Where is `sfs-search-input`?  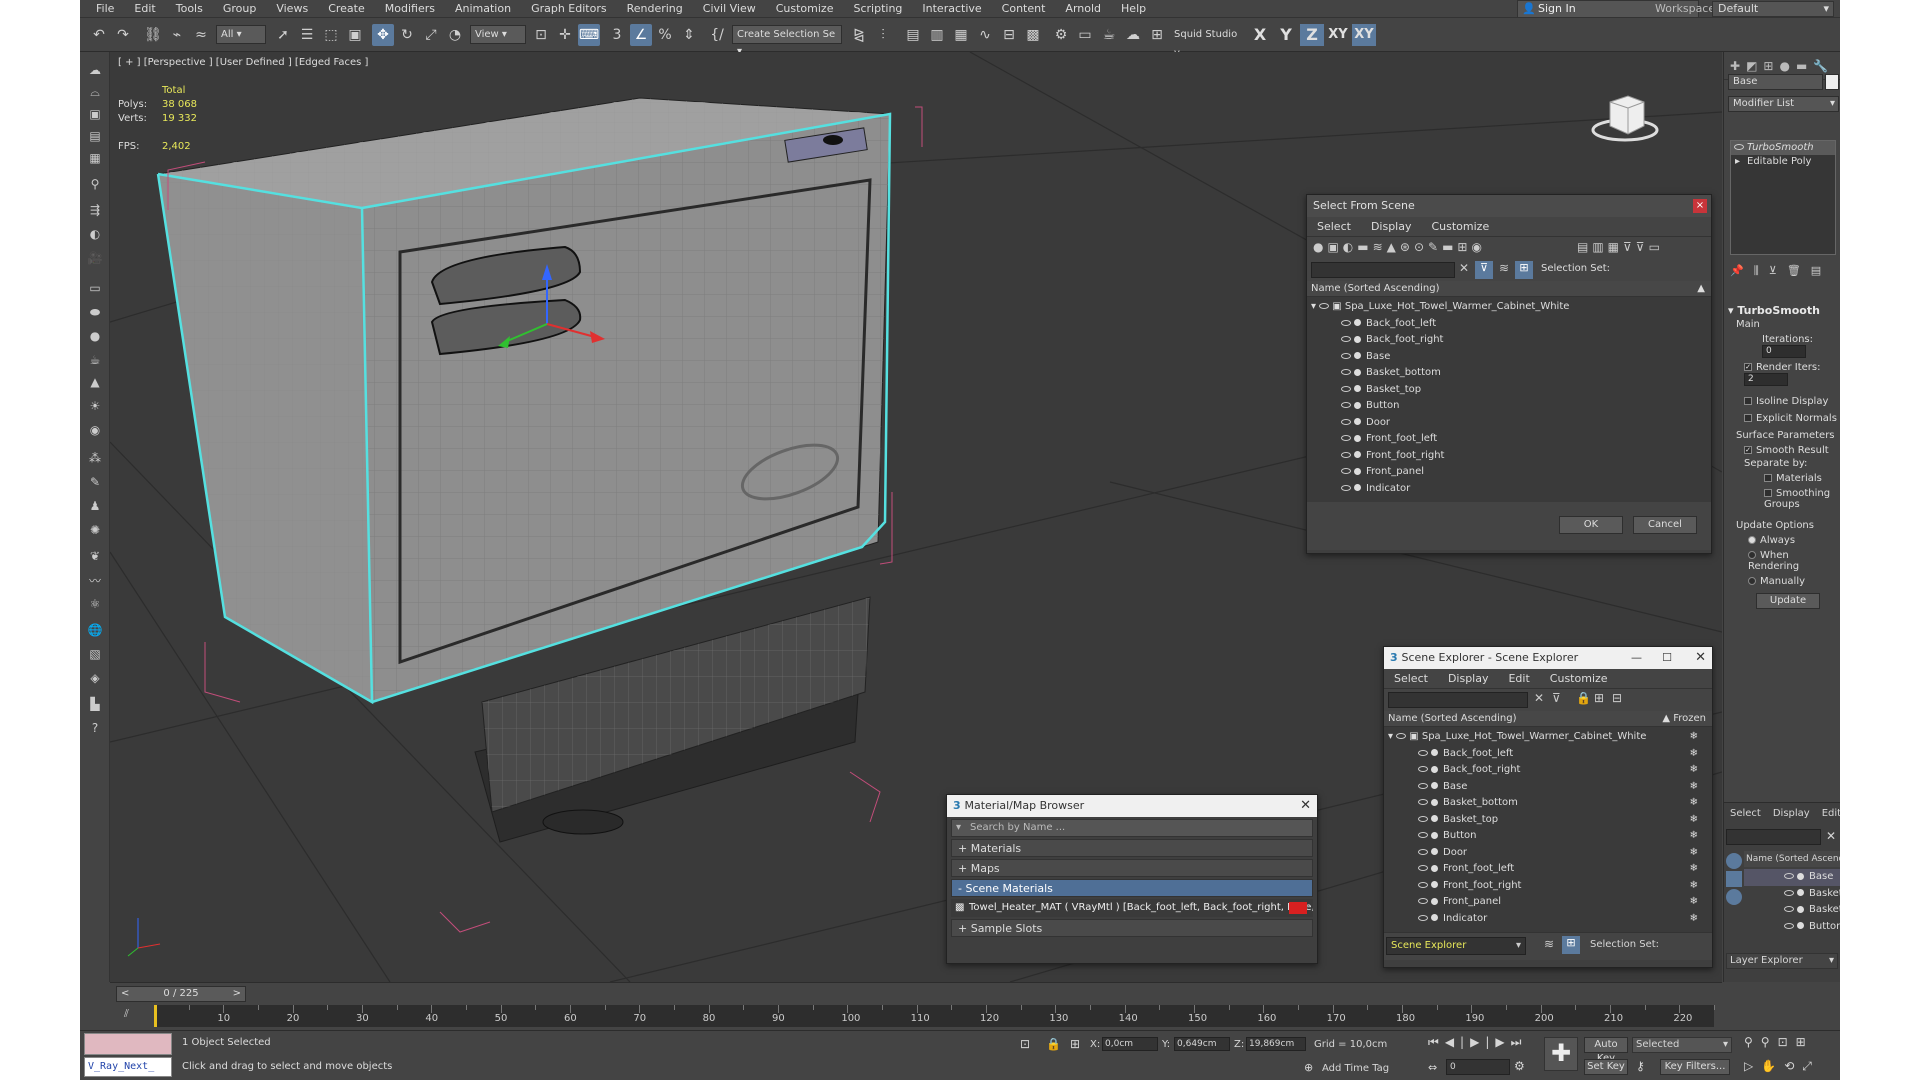 sfs-search-input is located at coordinates (1383, 270).